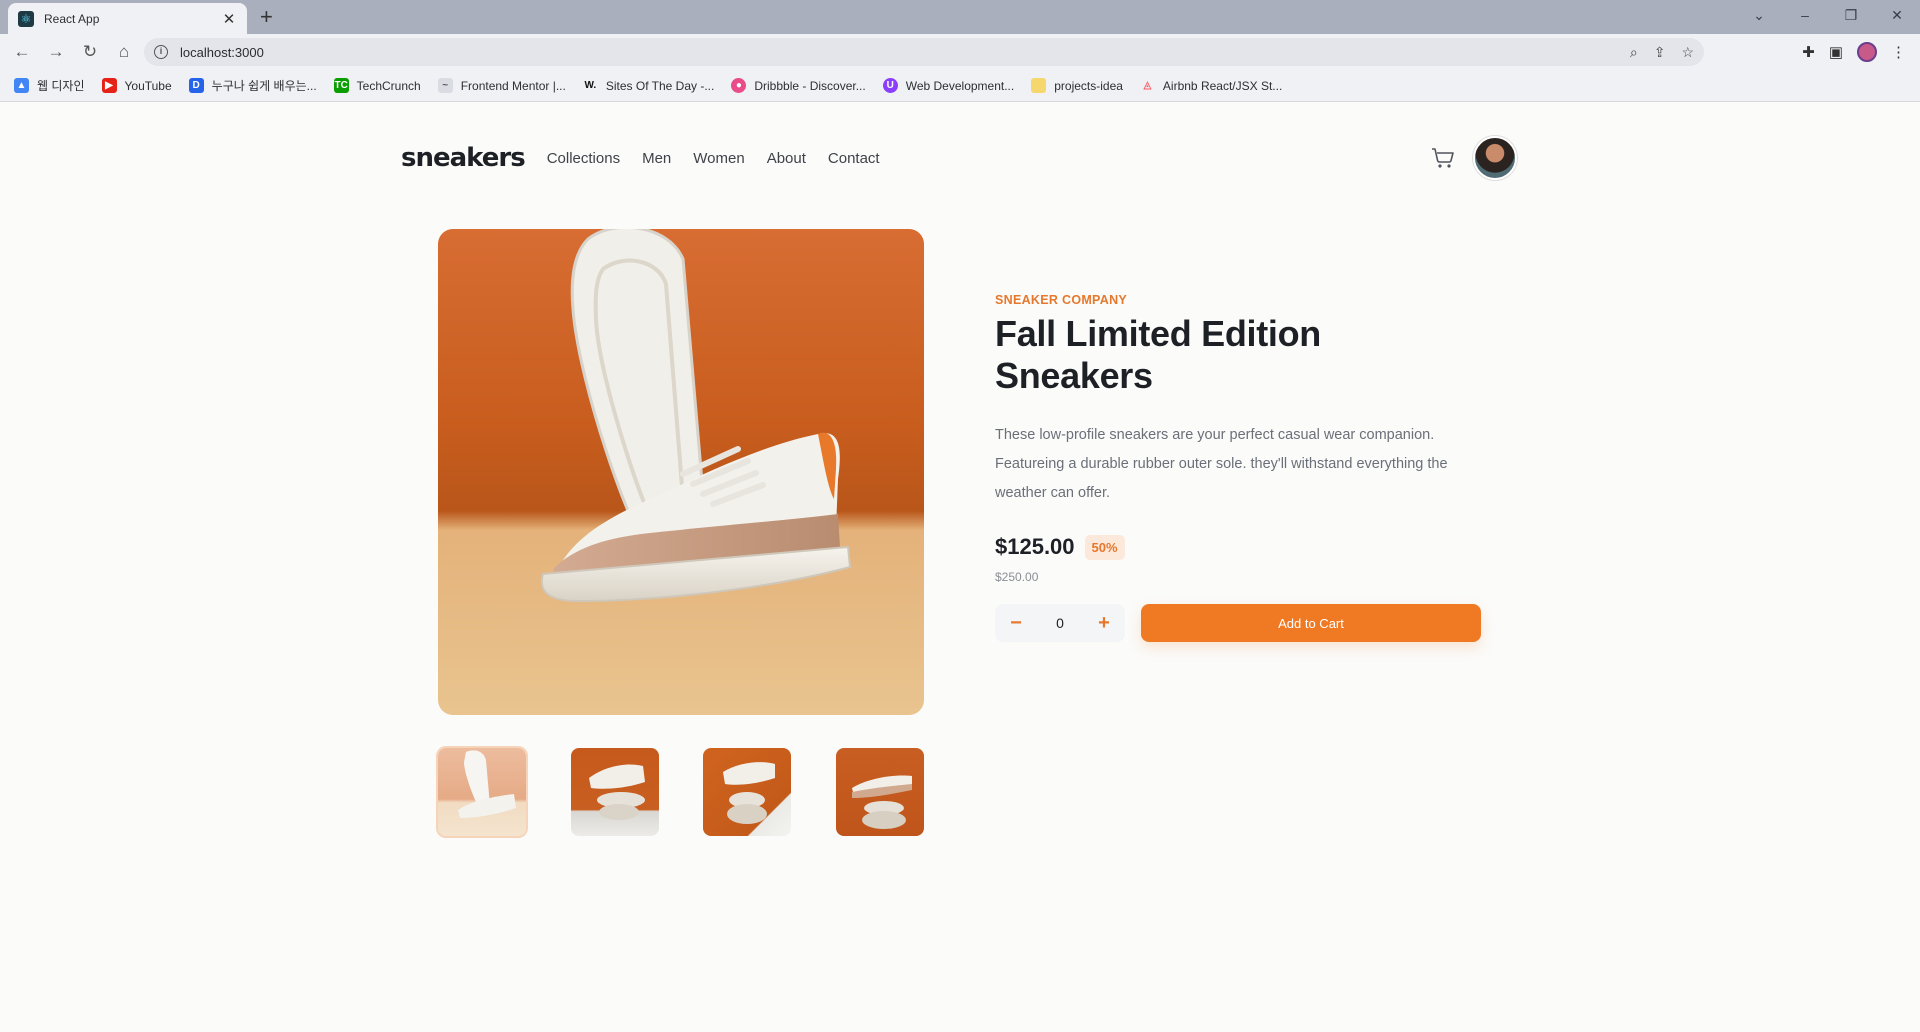 The image size is (1920, 1032). I want to click on restore-icon: ❐, so click(1851, 15).